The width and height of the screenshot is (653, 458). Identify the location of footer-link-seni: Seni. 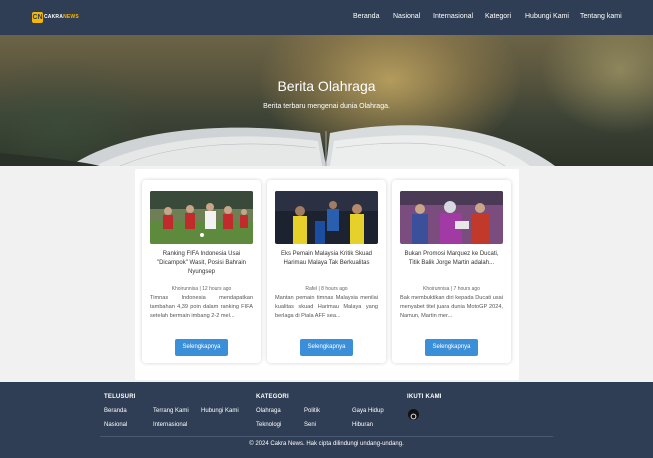
(310, 425).